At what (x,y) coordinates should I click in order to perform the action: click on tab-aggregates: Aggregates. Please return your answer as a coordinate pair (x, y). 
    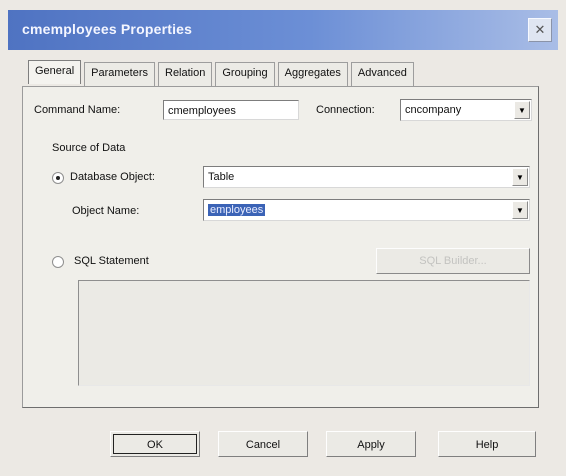
    Looking at the image, I should click on (312, 74).